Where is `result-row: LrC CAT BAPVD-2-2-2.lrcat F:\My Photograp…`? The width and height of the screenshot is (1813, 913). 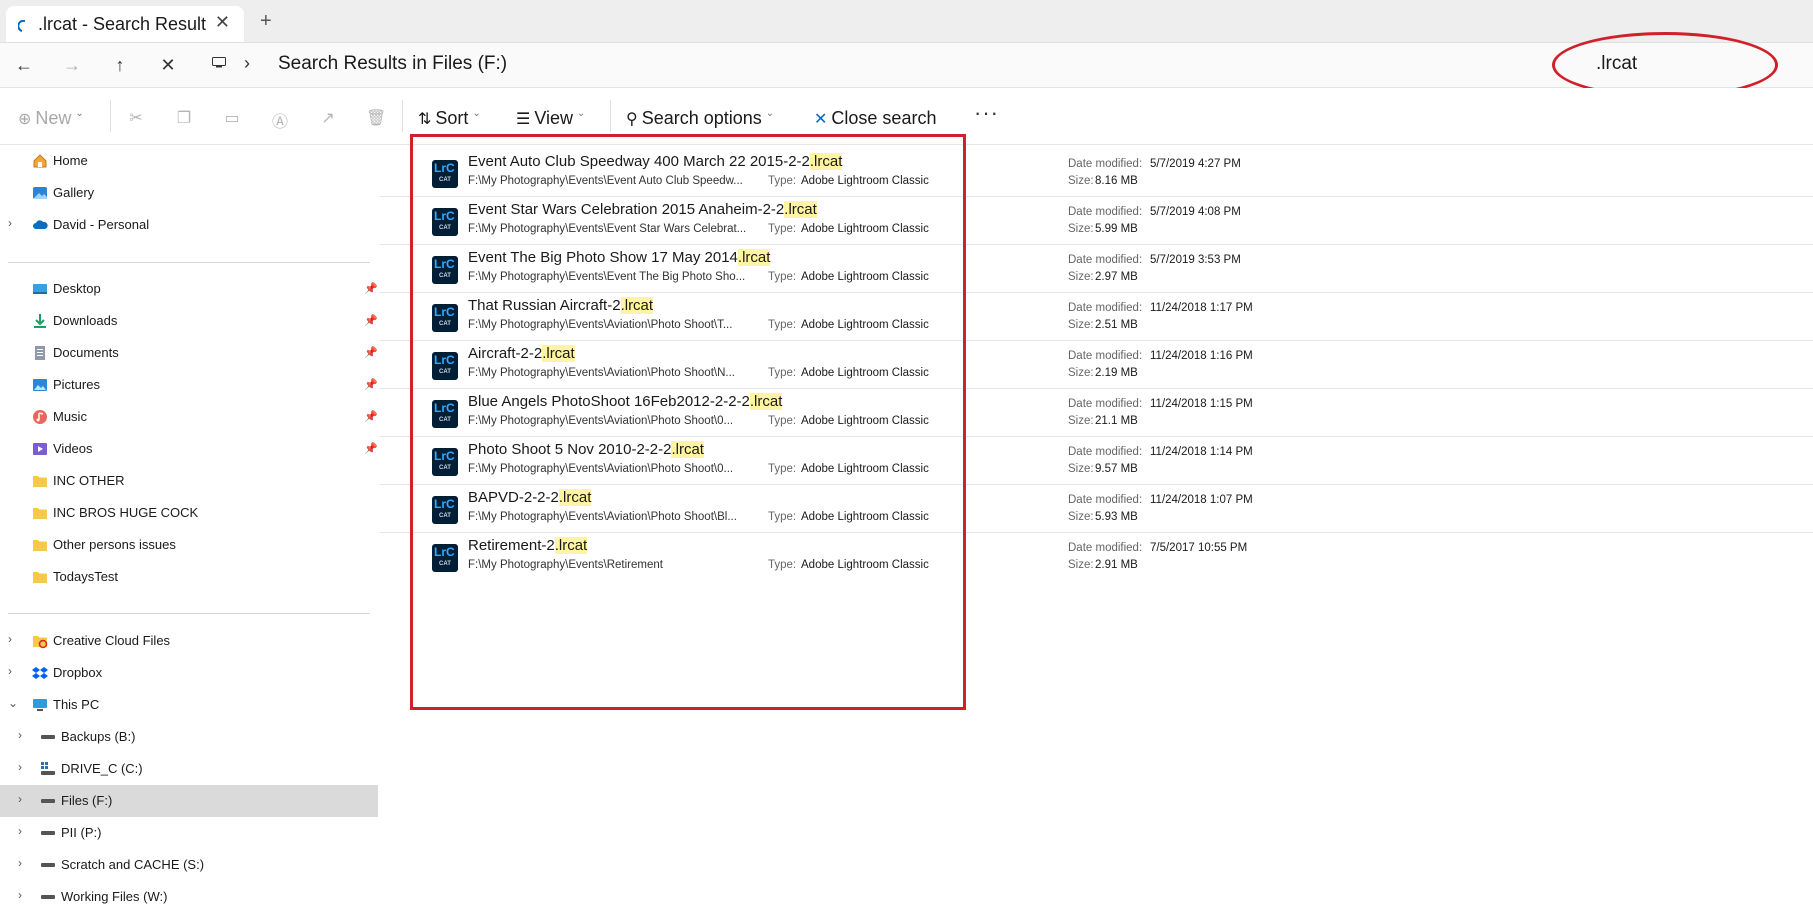 result-row: LrC CAT BAPVD-2-2-2.lrcat F:\My Photograp… is located at coordinates (1096, 509).